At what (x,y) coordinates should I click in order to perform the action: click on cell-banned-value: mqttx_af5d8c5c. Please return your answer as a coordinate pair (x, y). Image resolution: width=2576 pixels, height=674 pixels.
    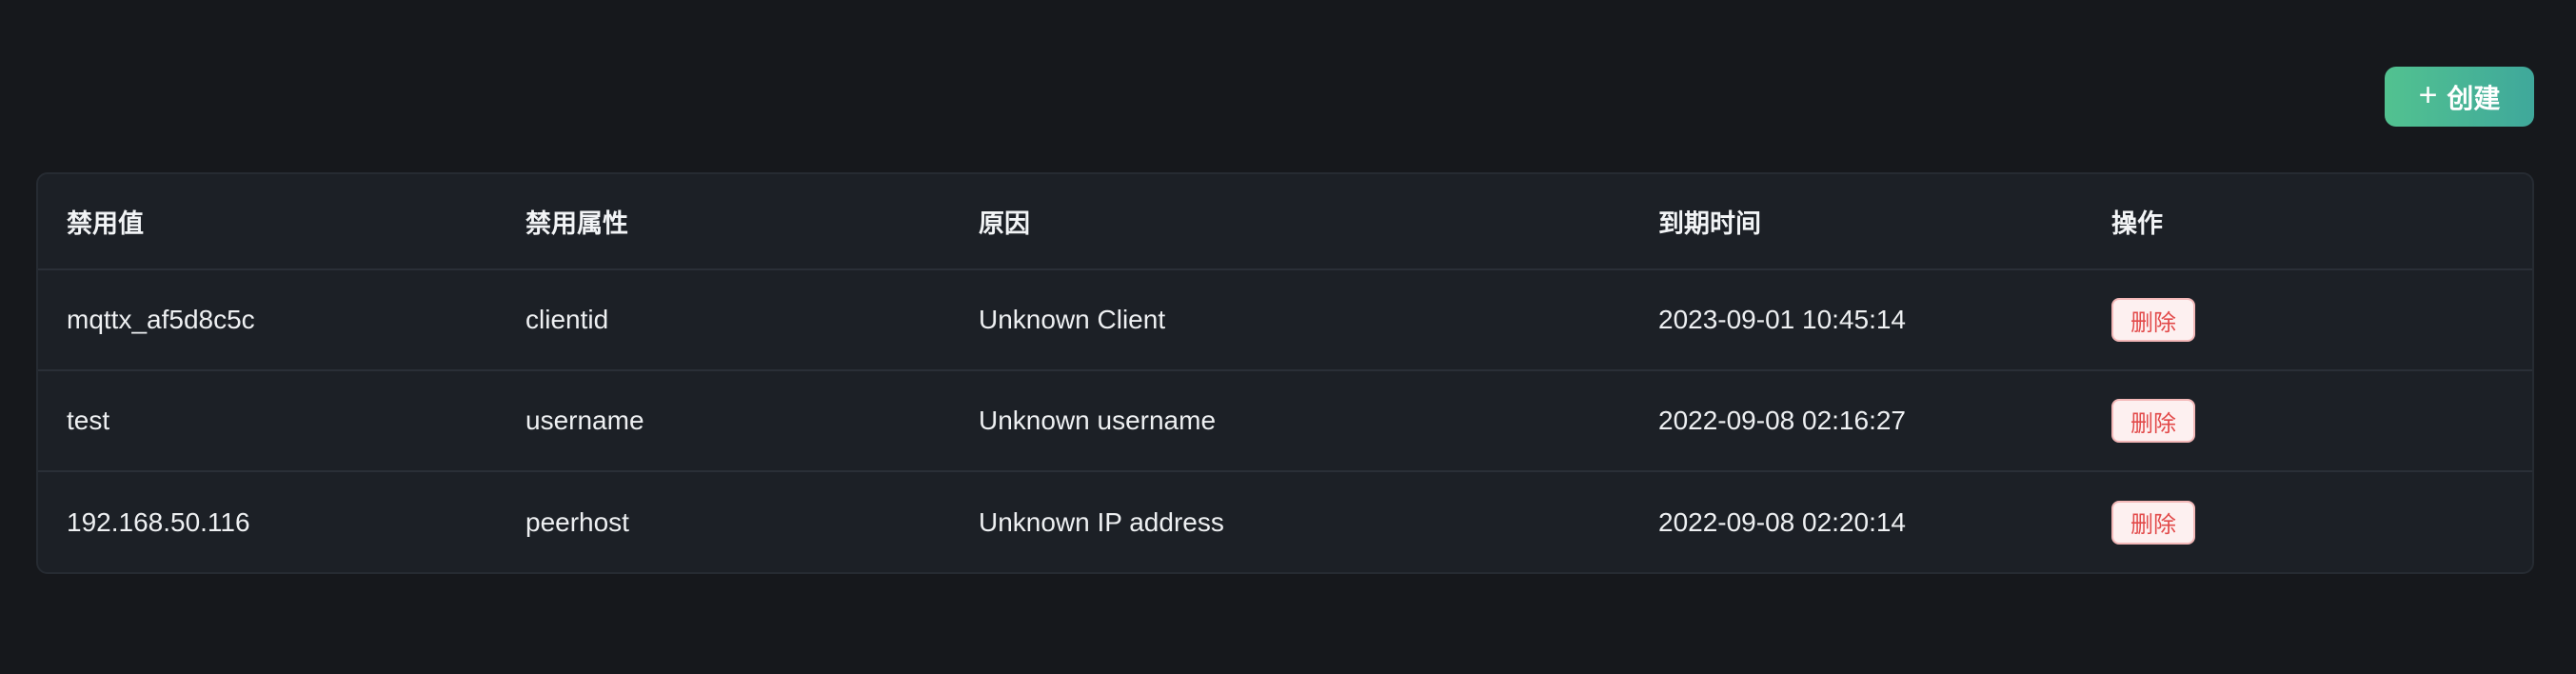
    Looking at the image, I should click on (268, 320).